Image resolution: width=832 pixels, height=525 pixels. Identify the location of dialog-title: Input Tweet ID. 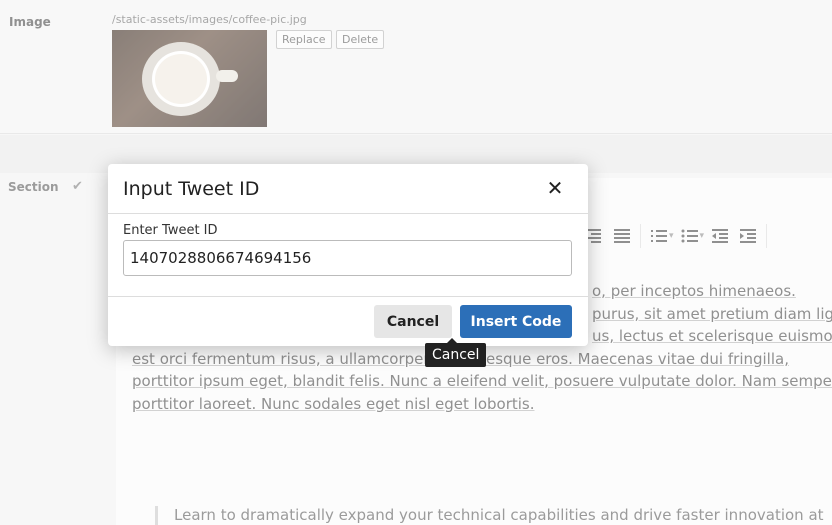
(191, 189).